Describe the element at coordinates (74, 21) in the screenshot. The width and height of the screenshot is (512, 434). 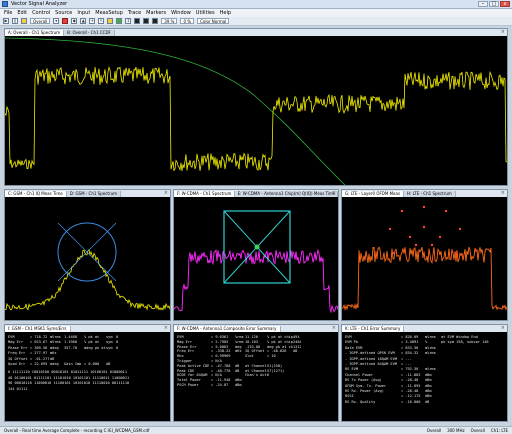
I see `marker-icon: ◆` at that location.